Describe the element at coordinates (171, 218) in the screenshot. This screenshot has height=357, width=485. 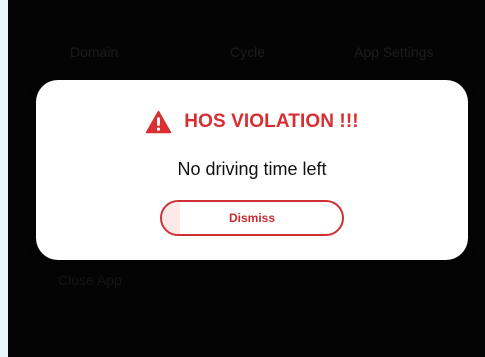
I see `button-press-indicator` at that location.